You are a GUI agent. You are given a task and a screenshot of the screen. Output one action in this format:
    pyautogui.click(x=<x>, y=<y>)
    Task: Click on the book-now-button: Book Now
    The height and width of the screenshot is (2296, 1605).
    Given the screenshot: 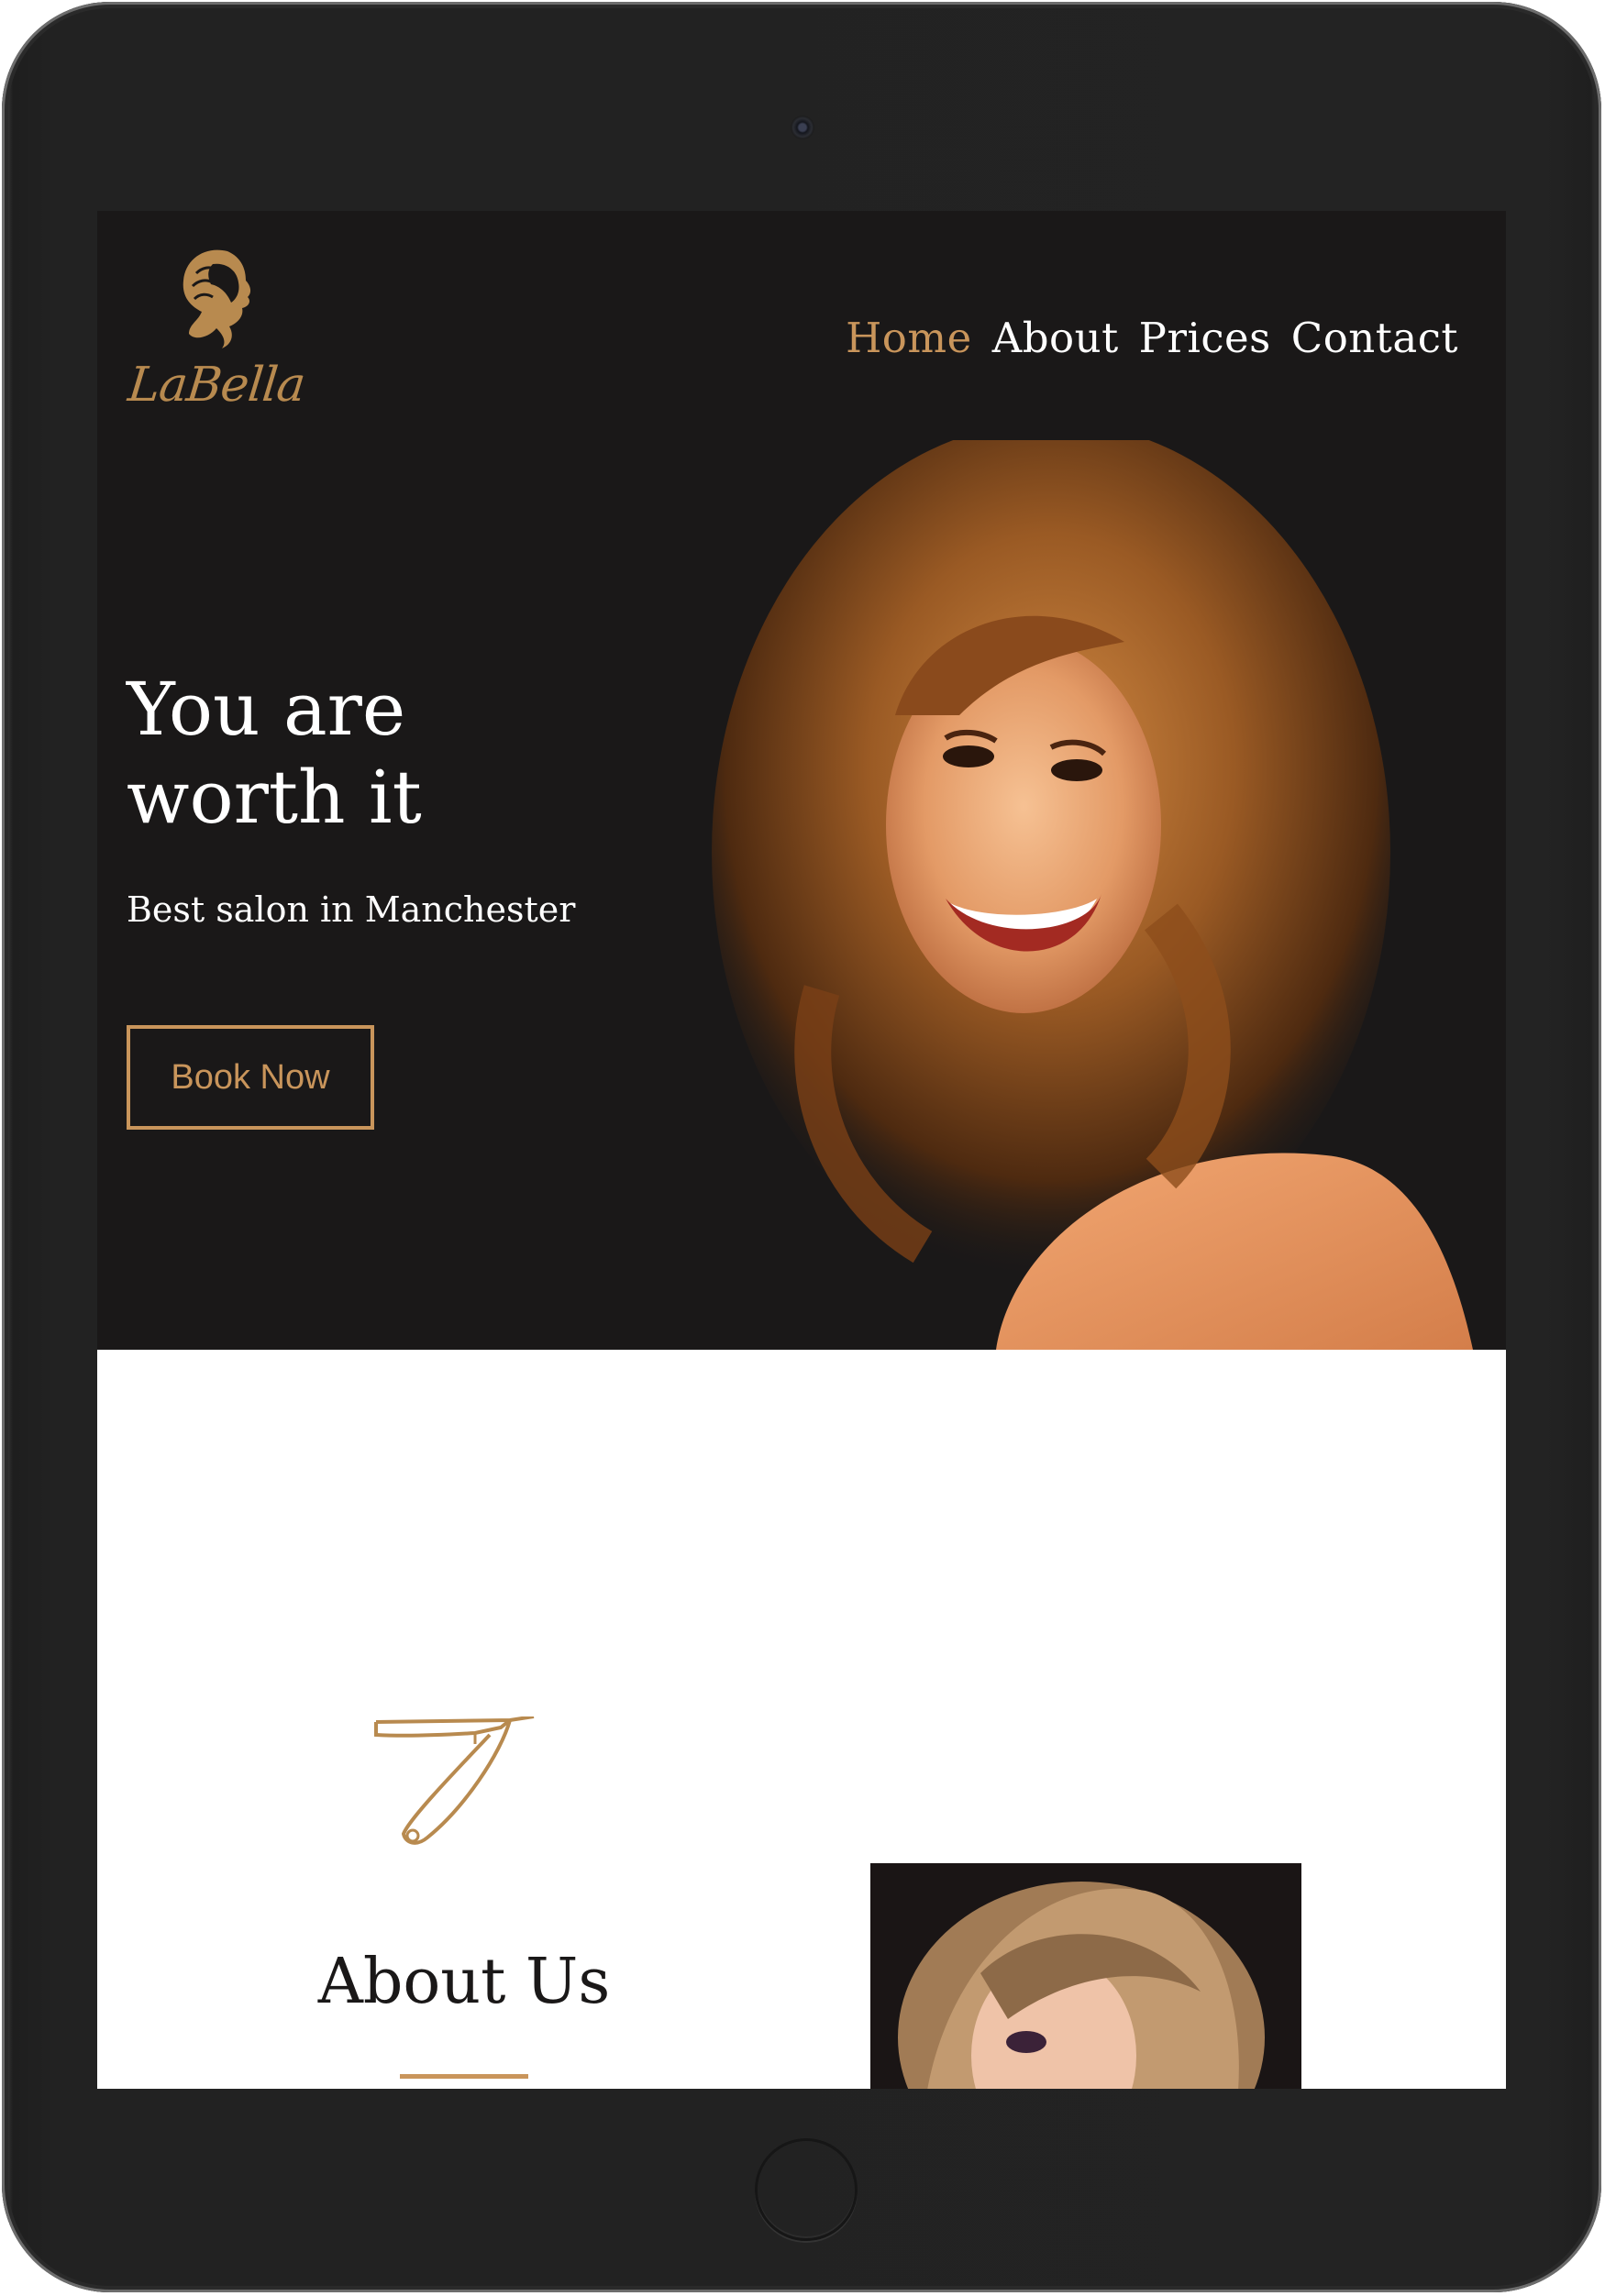 What is the action you would take?
    pyautogui.click(x=250, y=1077)
    